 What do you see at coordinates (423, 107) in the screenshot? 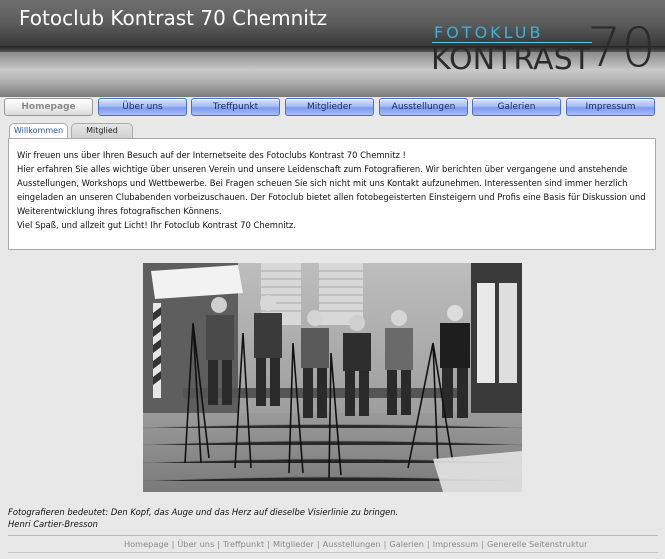
I see `nav-ausstellungen: Ausstellungen` at bounding box center [423, 107].